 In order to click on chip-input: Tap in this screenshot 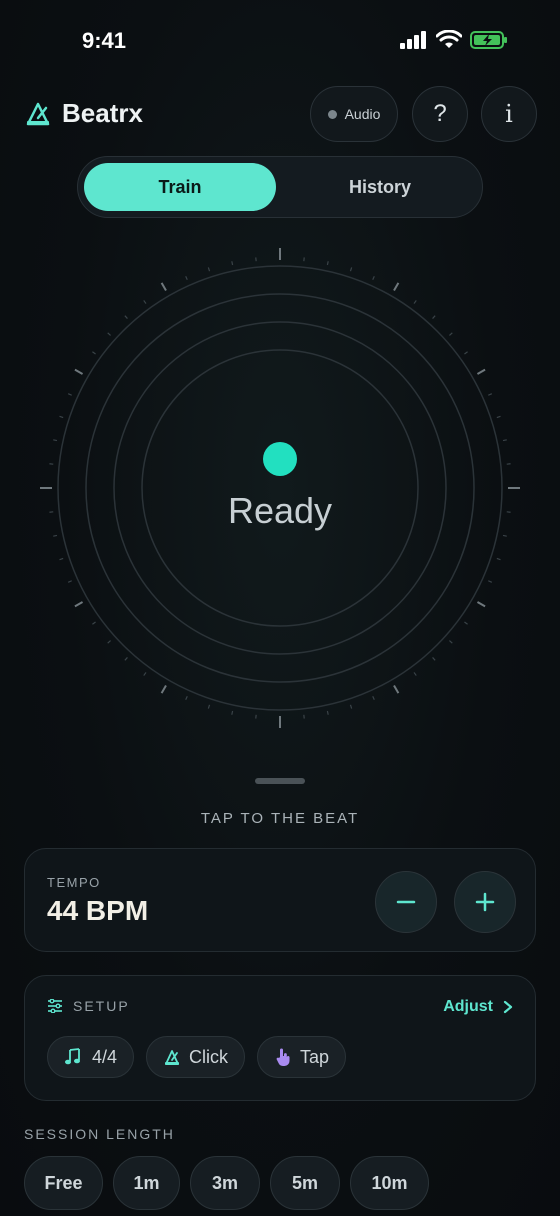, I will do `click(302, 1057)`.